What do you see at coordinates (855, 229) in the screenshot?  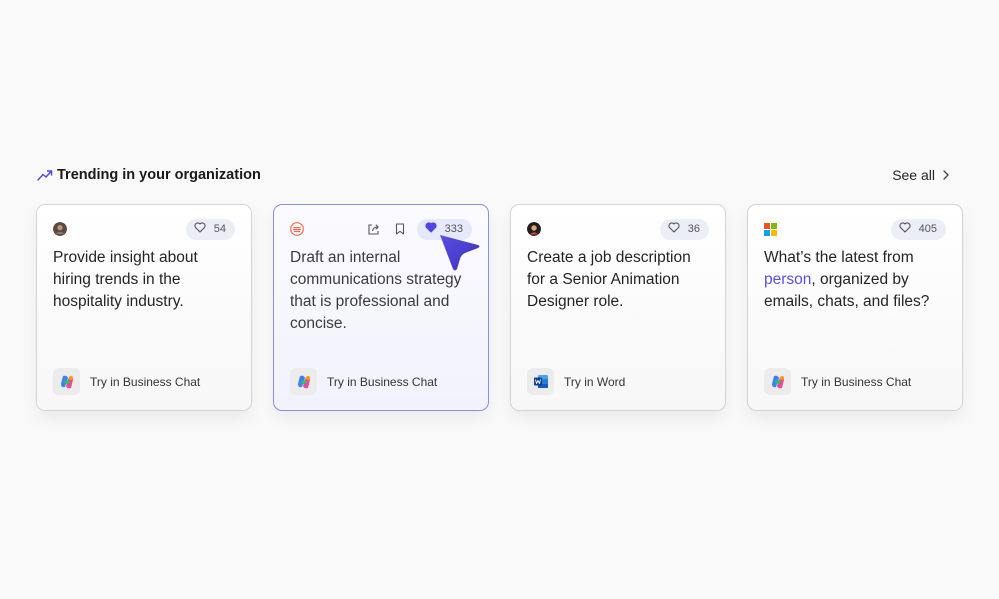 I see `card-header: 405` at bounding box center [855, 229].